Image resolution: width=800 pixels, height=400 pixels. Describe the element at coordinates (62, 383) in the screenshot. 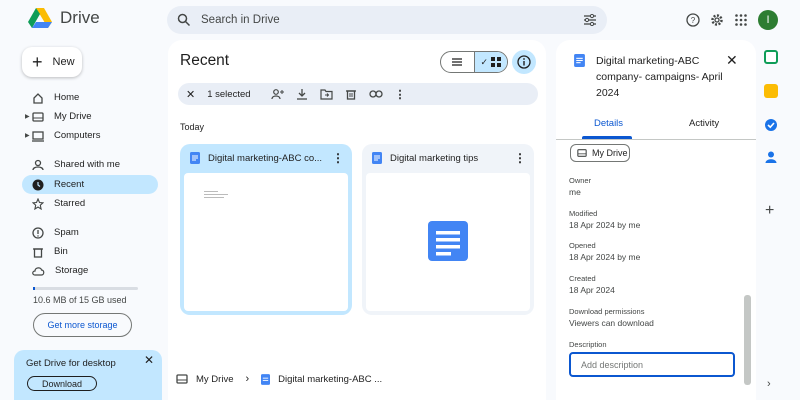

I see `download-button: Download` at that location.